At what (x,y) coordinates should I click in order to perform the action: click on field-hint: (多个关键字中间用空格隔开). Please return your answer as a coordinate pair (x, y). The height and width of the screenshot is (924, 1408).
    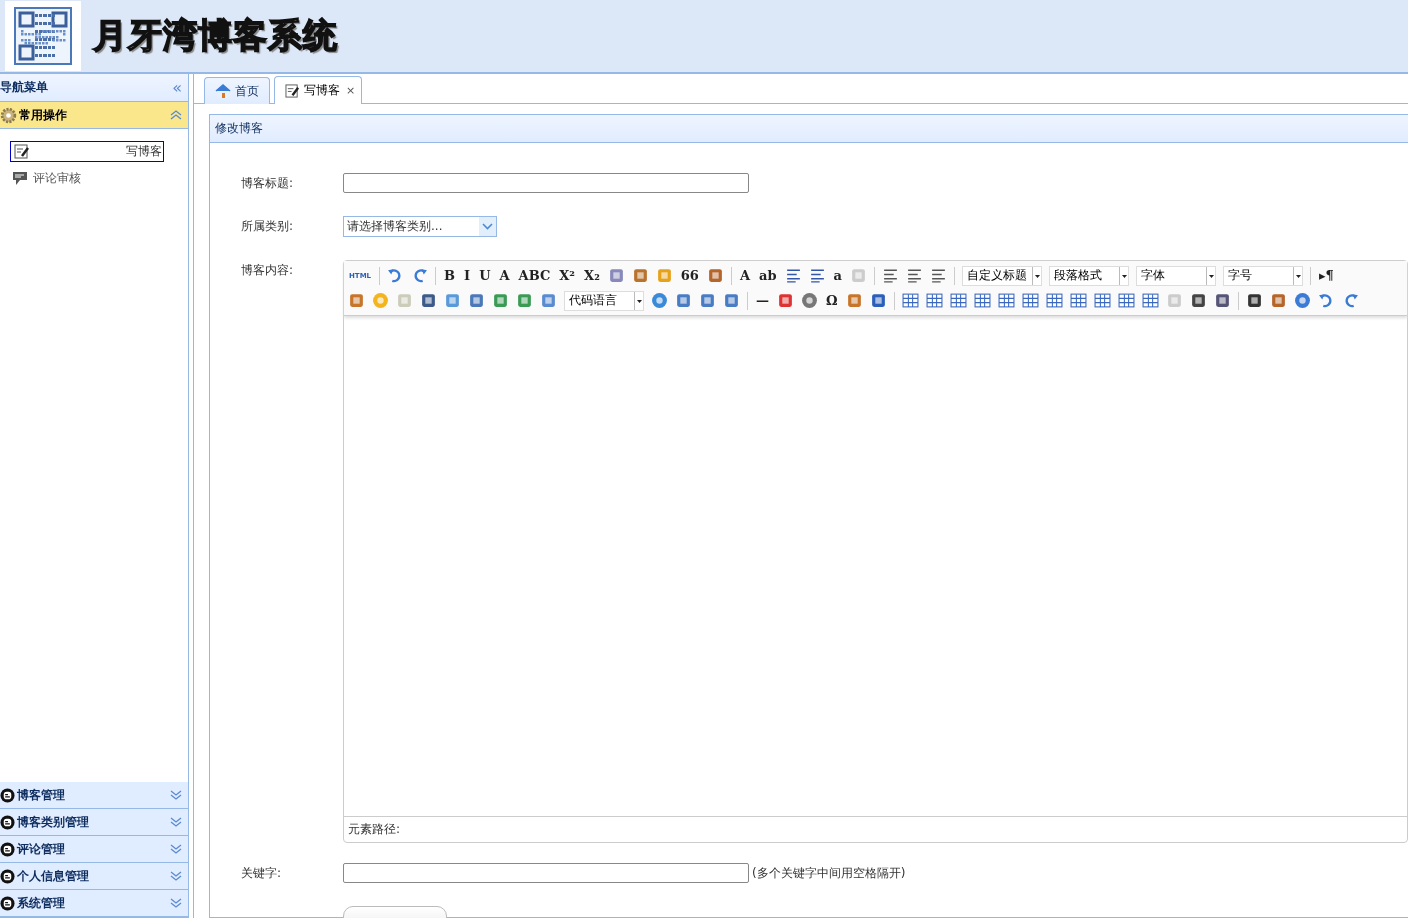
    Looking at the image, I should click on (829, 873).